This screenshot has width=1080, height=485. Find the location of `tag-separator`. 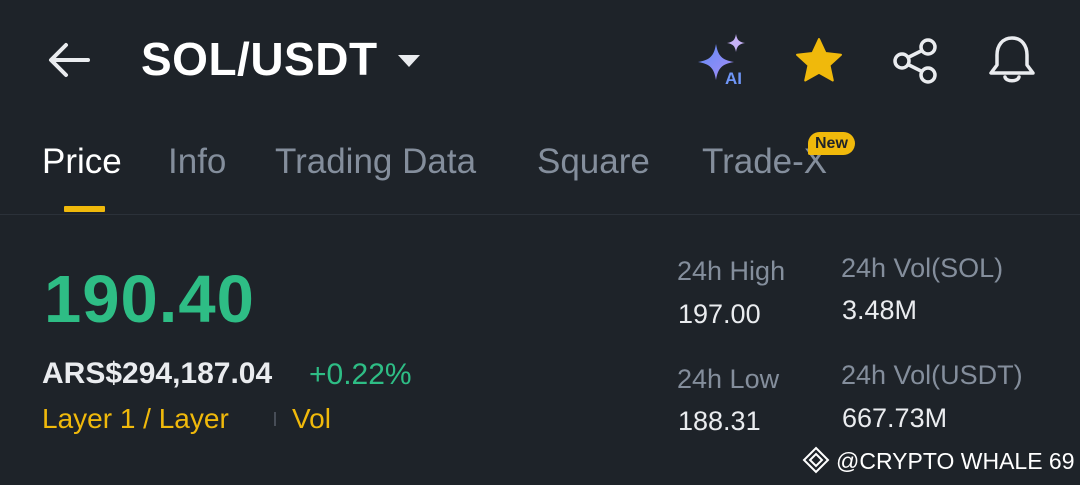

tag-separator is located at coordinates (275, 419).